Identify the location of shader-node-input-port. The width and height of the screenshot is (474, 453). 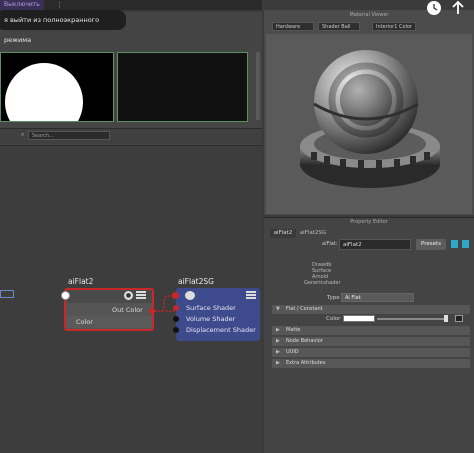
(65, 295).